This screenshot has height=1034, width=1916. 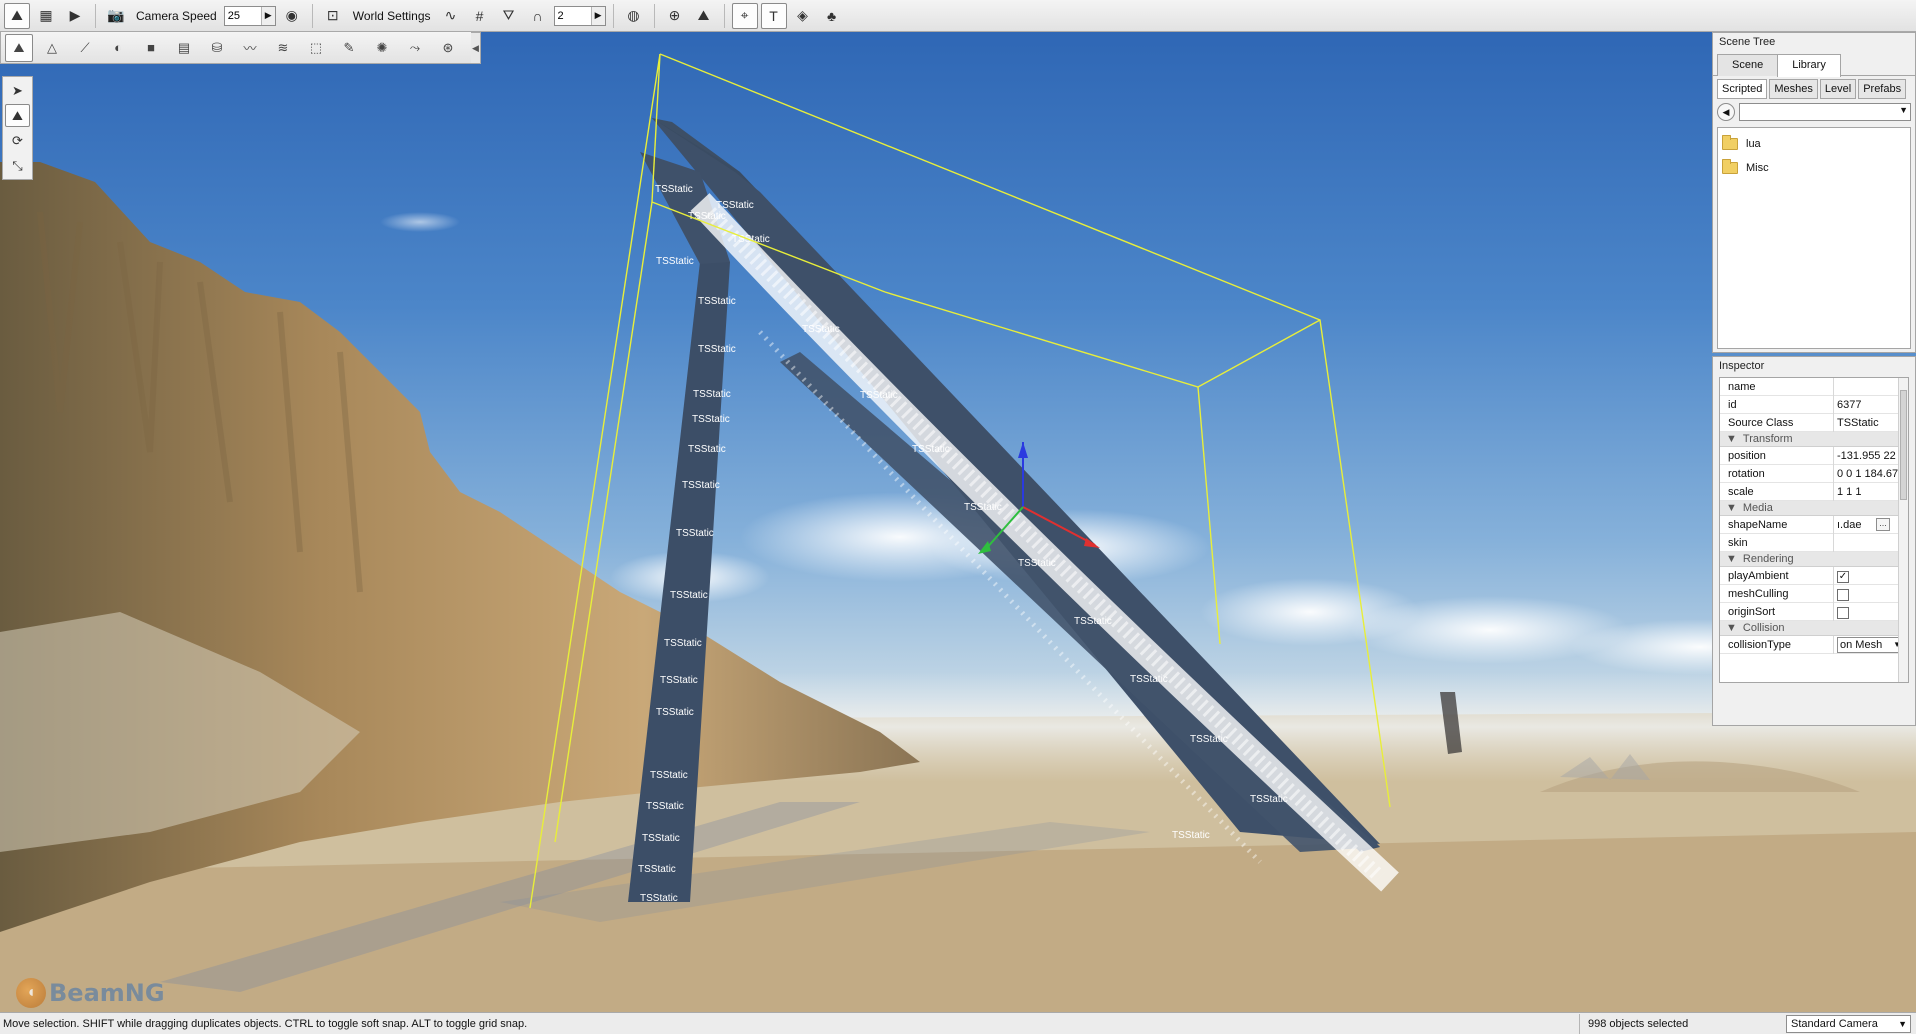 What do you see at coordinates (217, 48) in the screenshot?
I see `road-icon: ⛁` at bounding box center [217, 48].